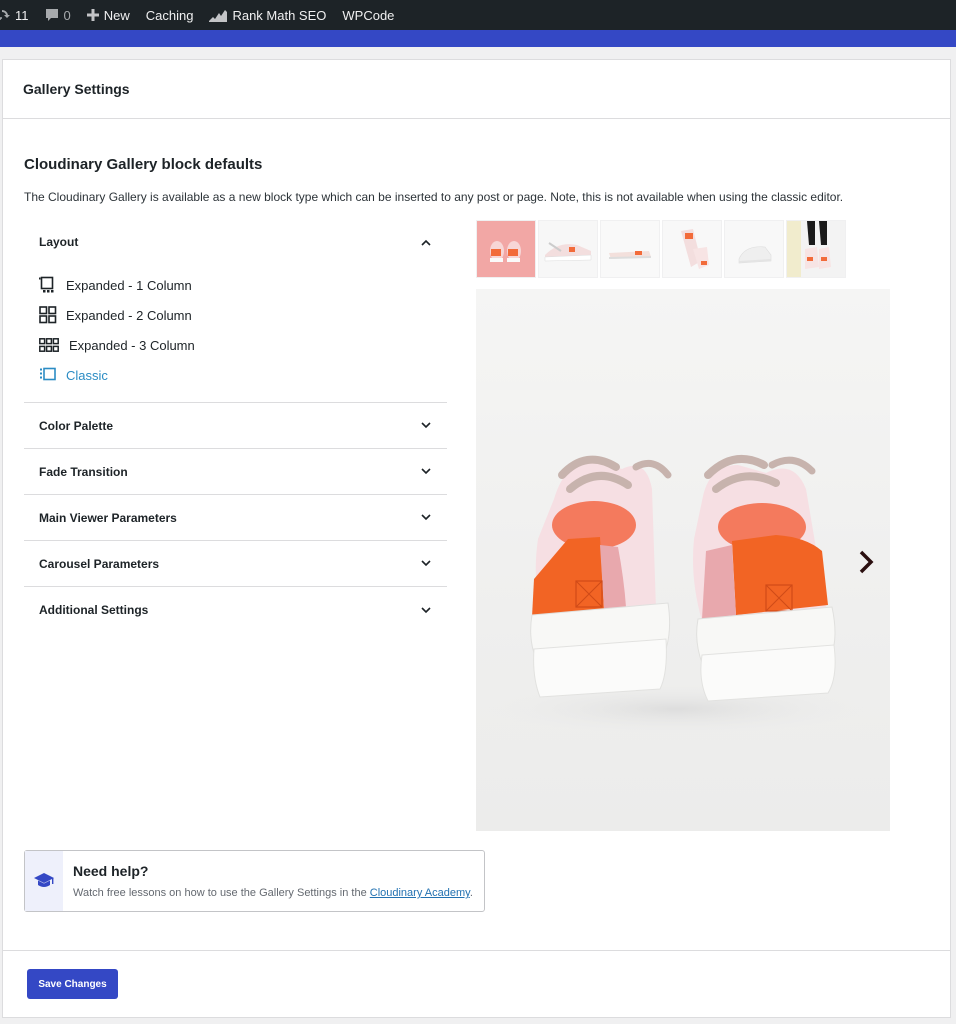  What do you see at coordinates (476, 89) in the screenshot?
I see `panel-header: Gallery Settings` at bounding box center [476, 89].